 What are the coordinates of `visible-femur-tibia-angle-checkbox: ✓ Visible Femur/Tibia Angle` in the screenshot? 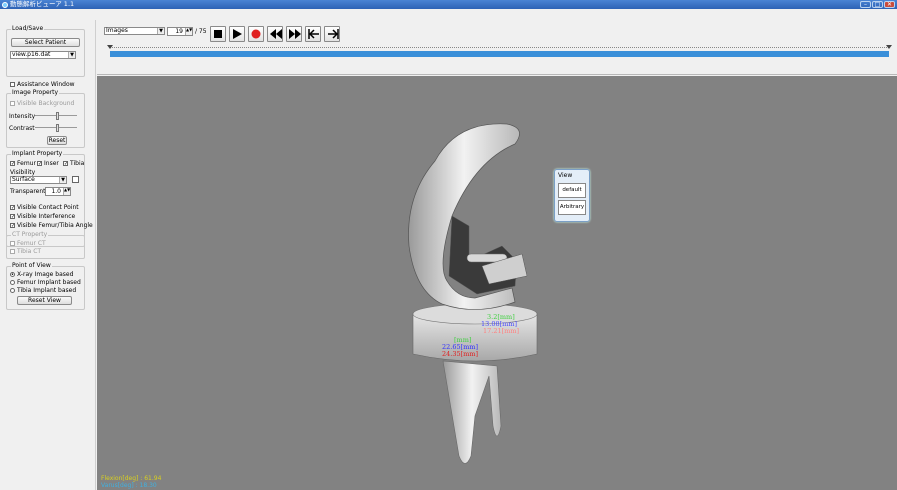 It's located at (51, 225).